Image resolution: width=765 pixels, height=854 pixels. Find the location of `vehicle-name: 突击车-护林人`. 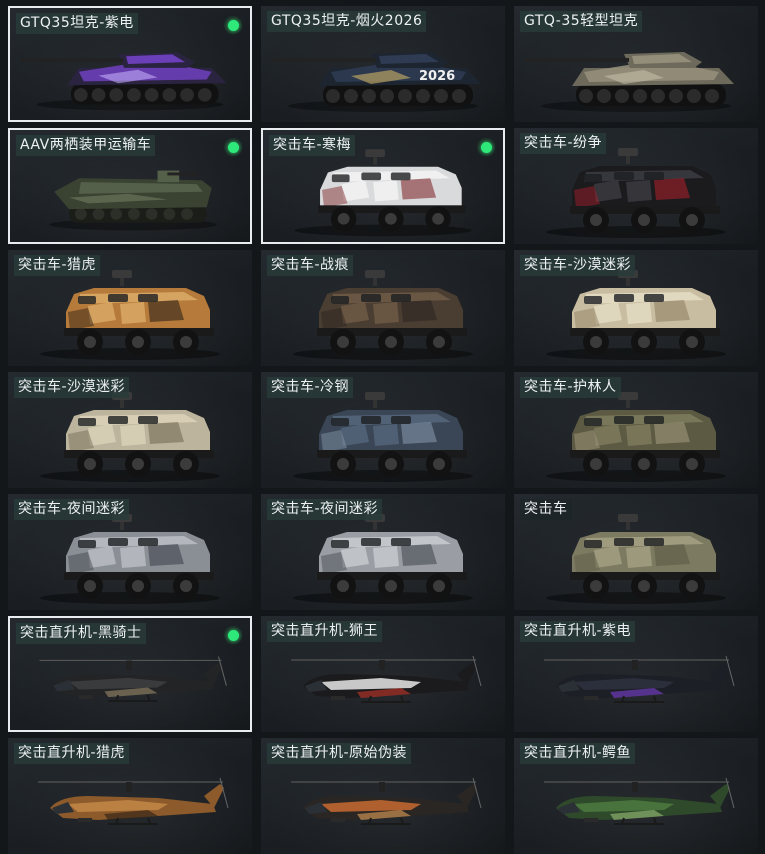

vehicle-name: 突击车-护林人 is located at coordinates (570, 387).